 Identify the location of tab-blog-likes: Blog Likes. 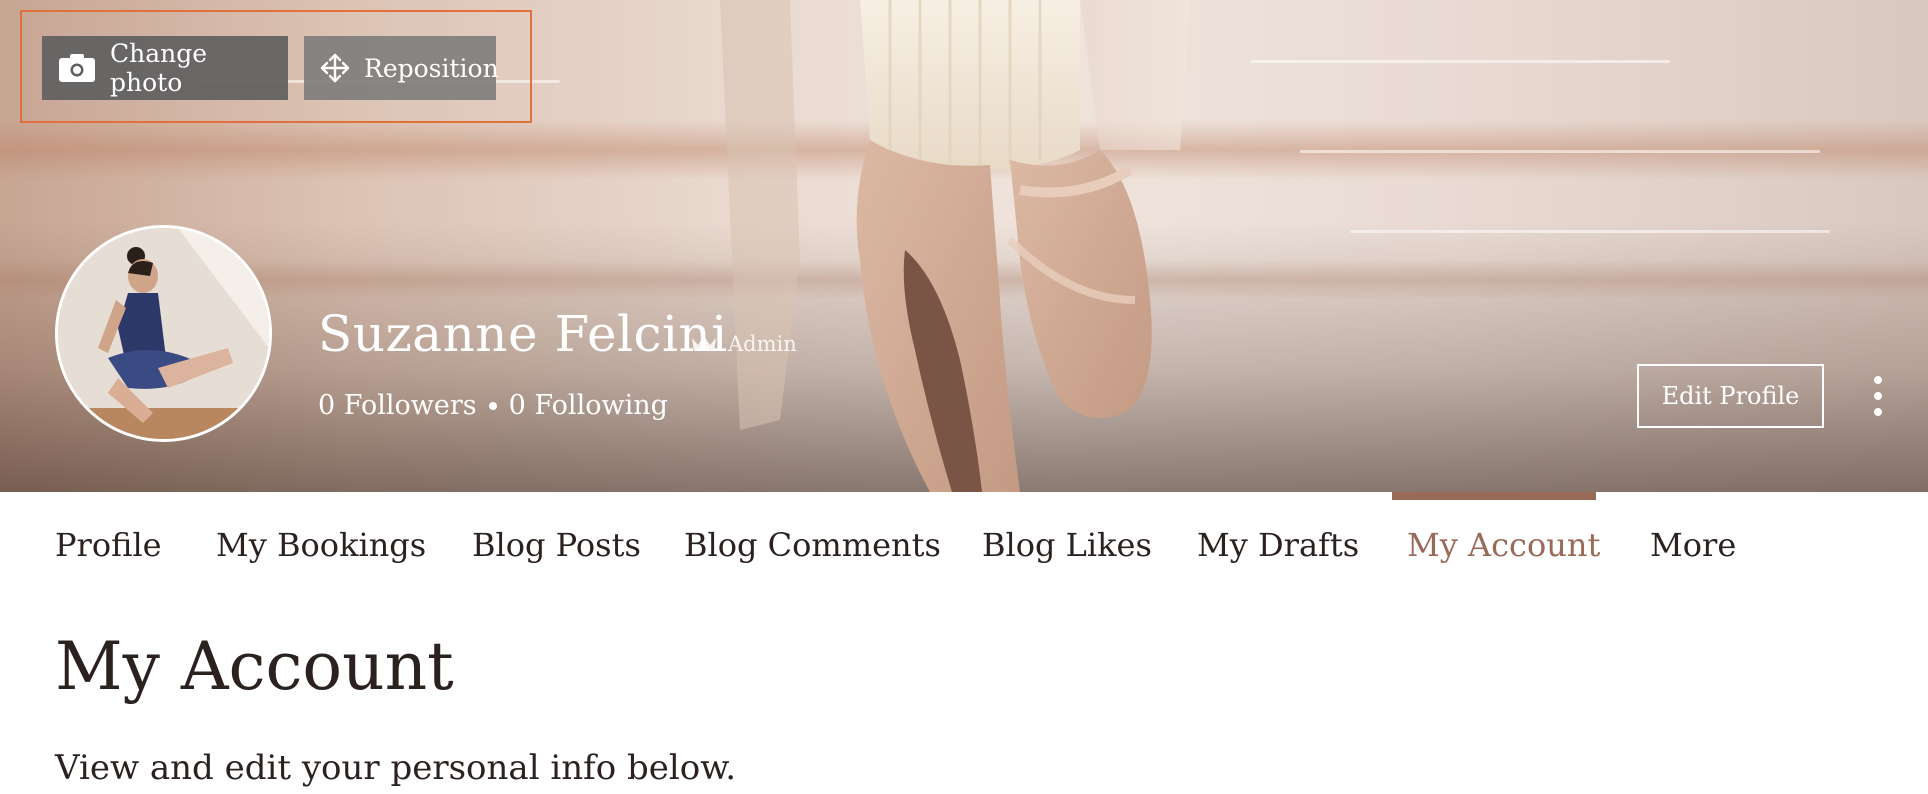
(1067, 545).